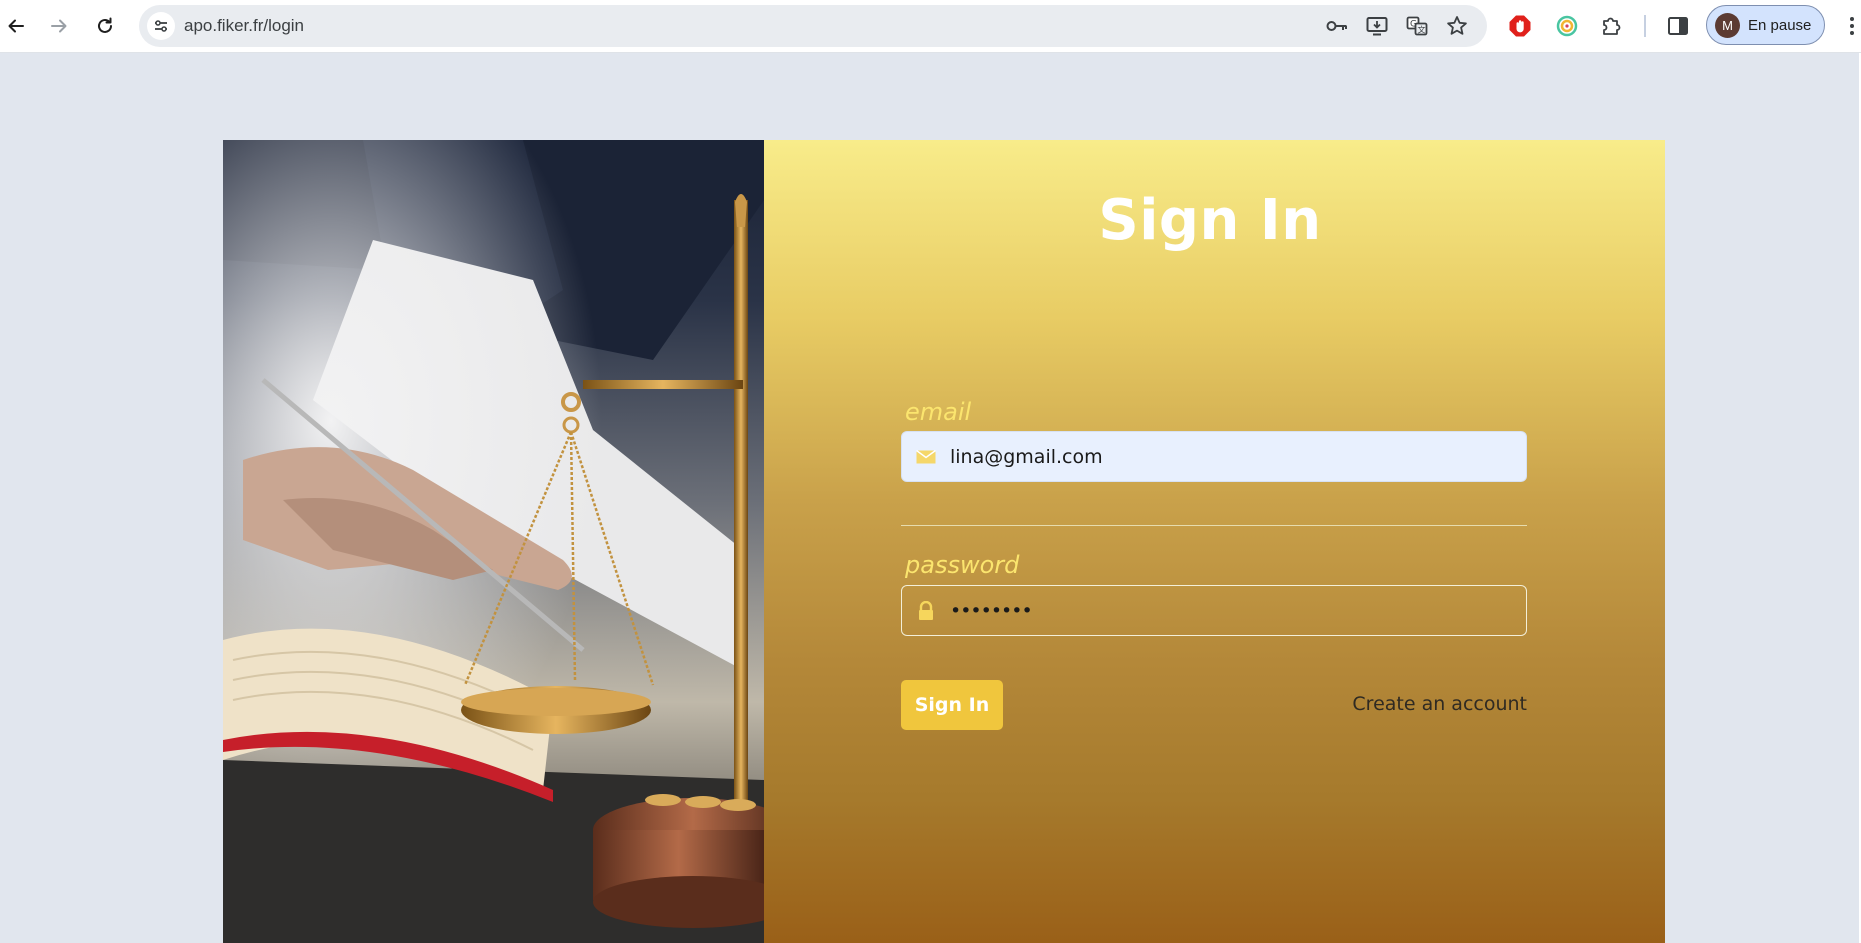  I want to click on form-divider, so click(1214, 525).